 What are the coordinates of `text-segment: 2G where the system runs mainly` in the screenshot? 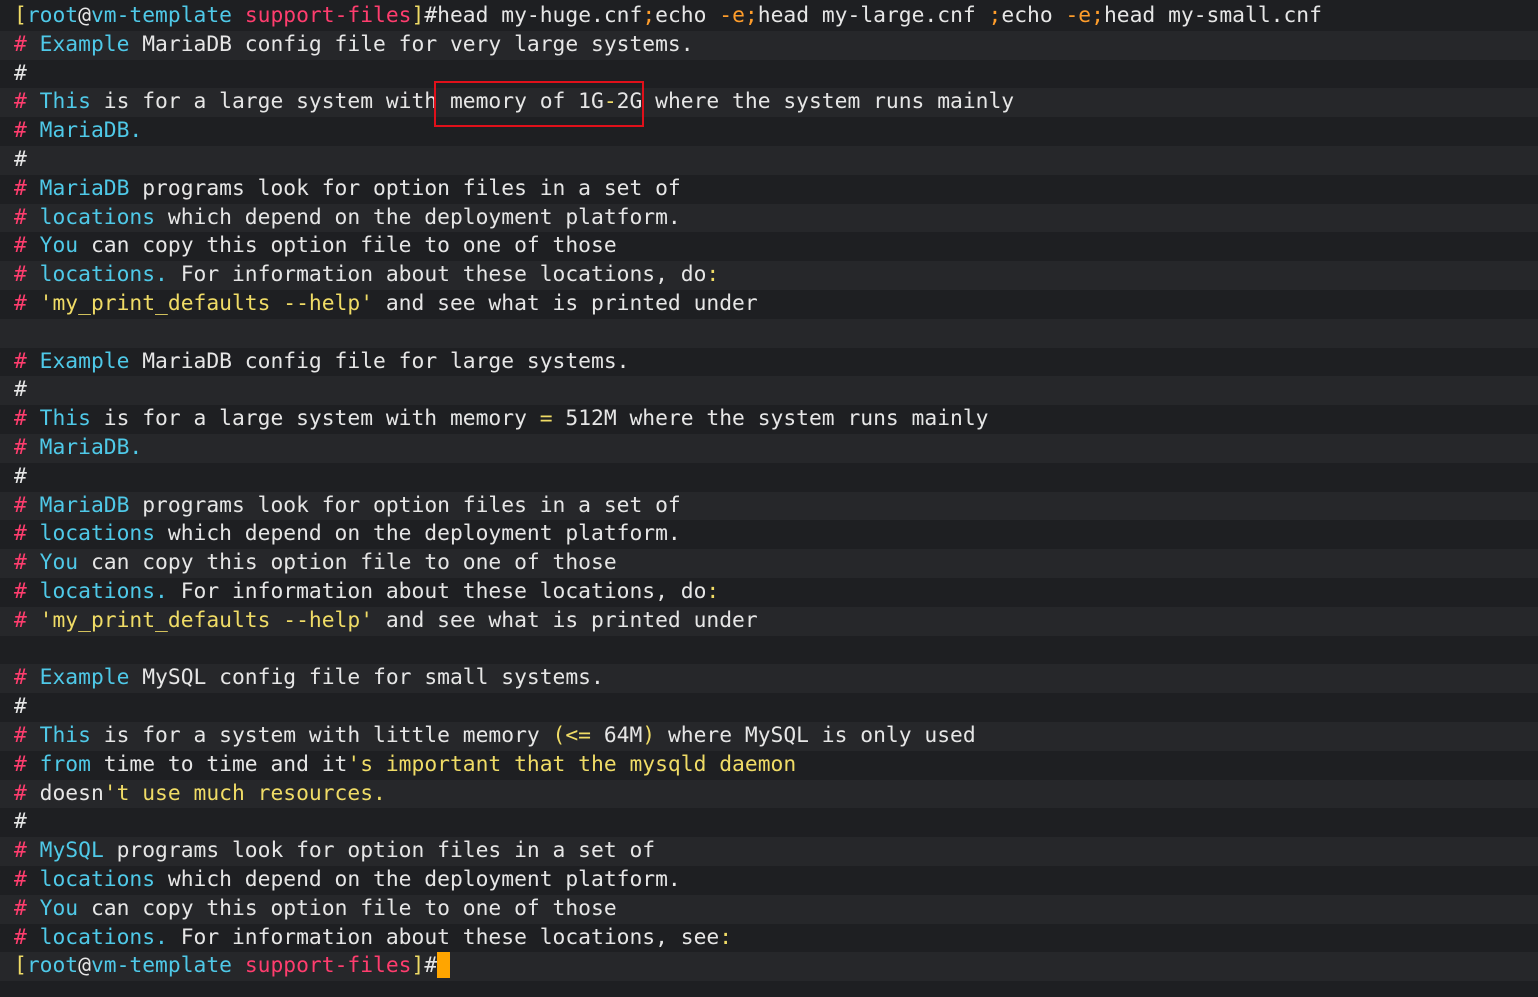 It's located at (815, 102).